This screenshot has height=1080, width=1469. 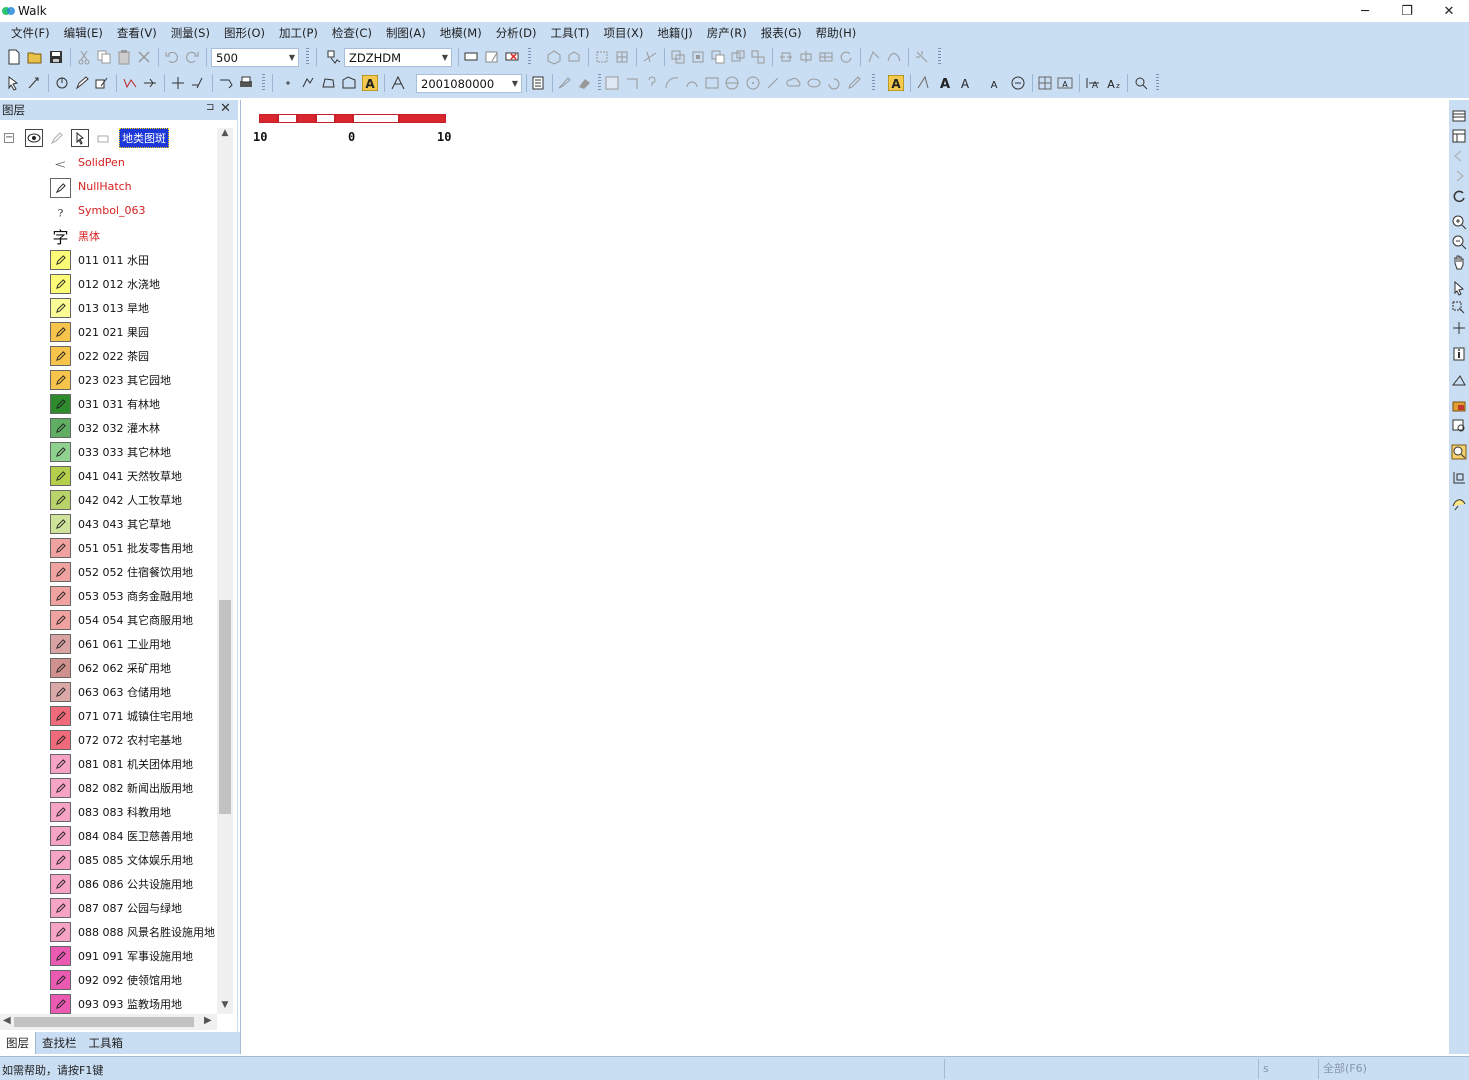 I want to click on text-align-icon: A, so click(x=1093, y=83).